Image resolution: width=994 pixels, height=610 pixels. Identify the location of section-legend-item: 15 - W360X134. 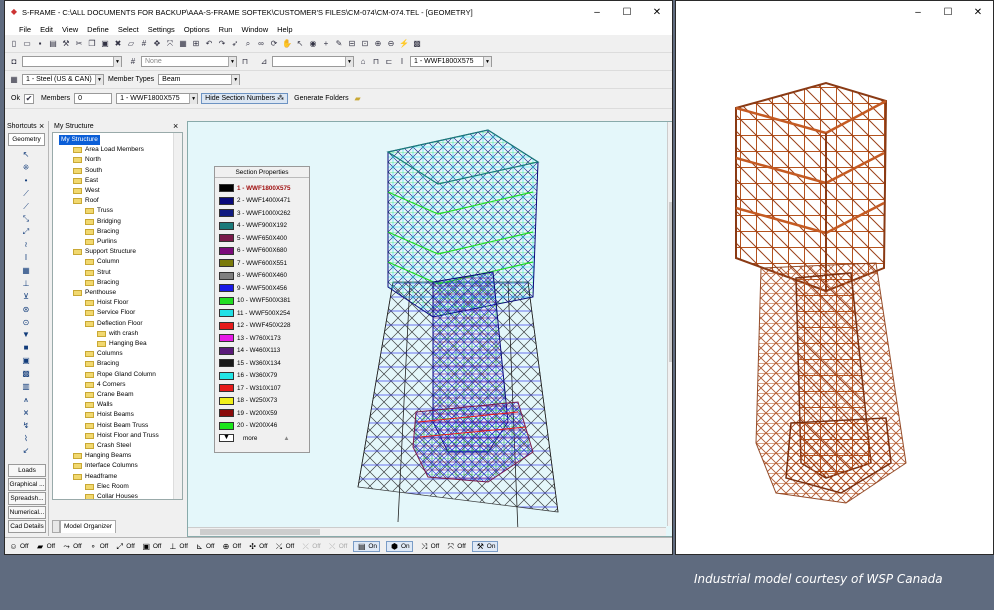
(250, 363).